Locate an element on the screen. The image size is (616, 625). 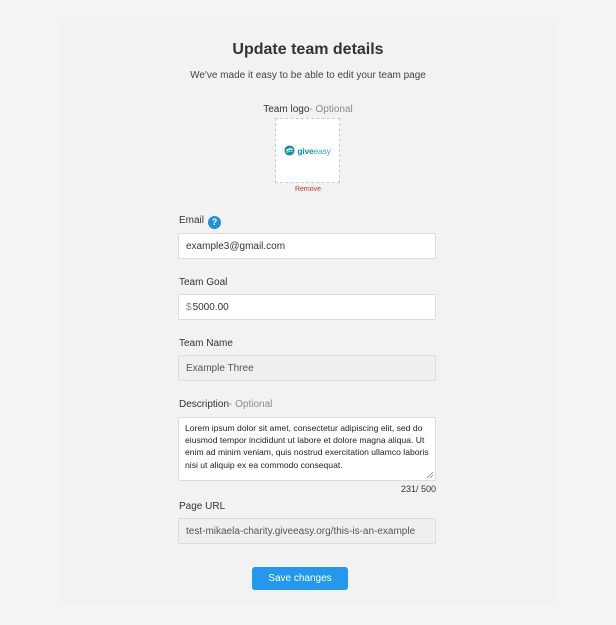
giveeasy-logo-text: giveeasy is located at coordinates (314, 150).